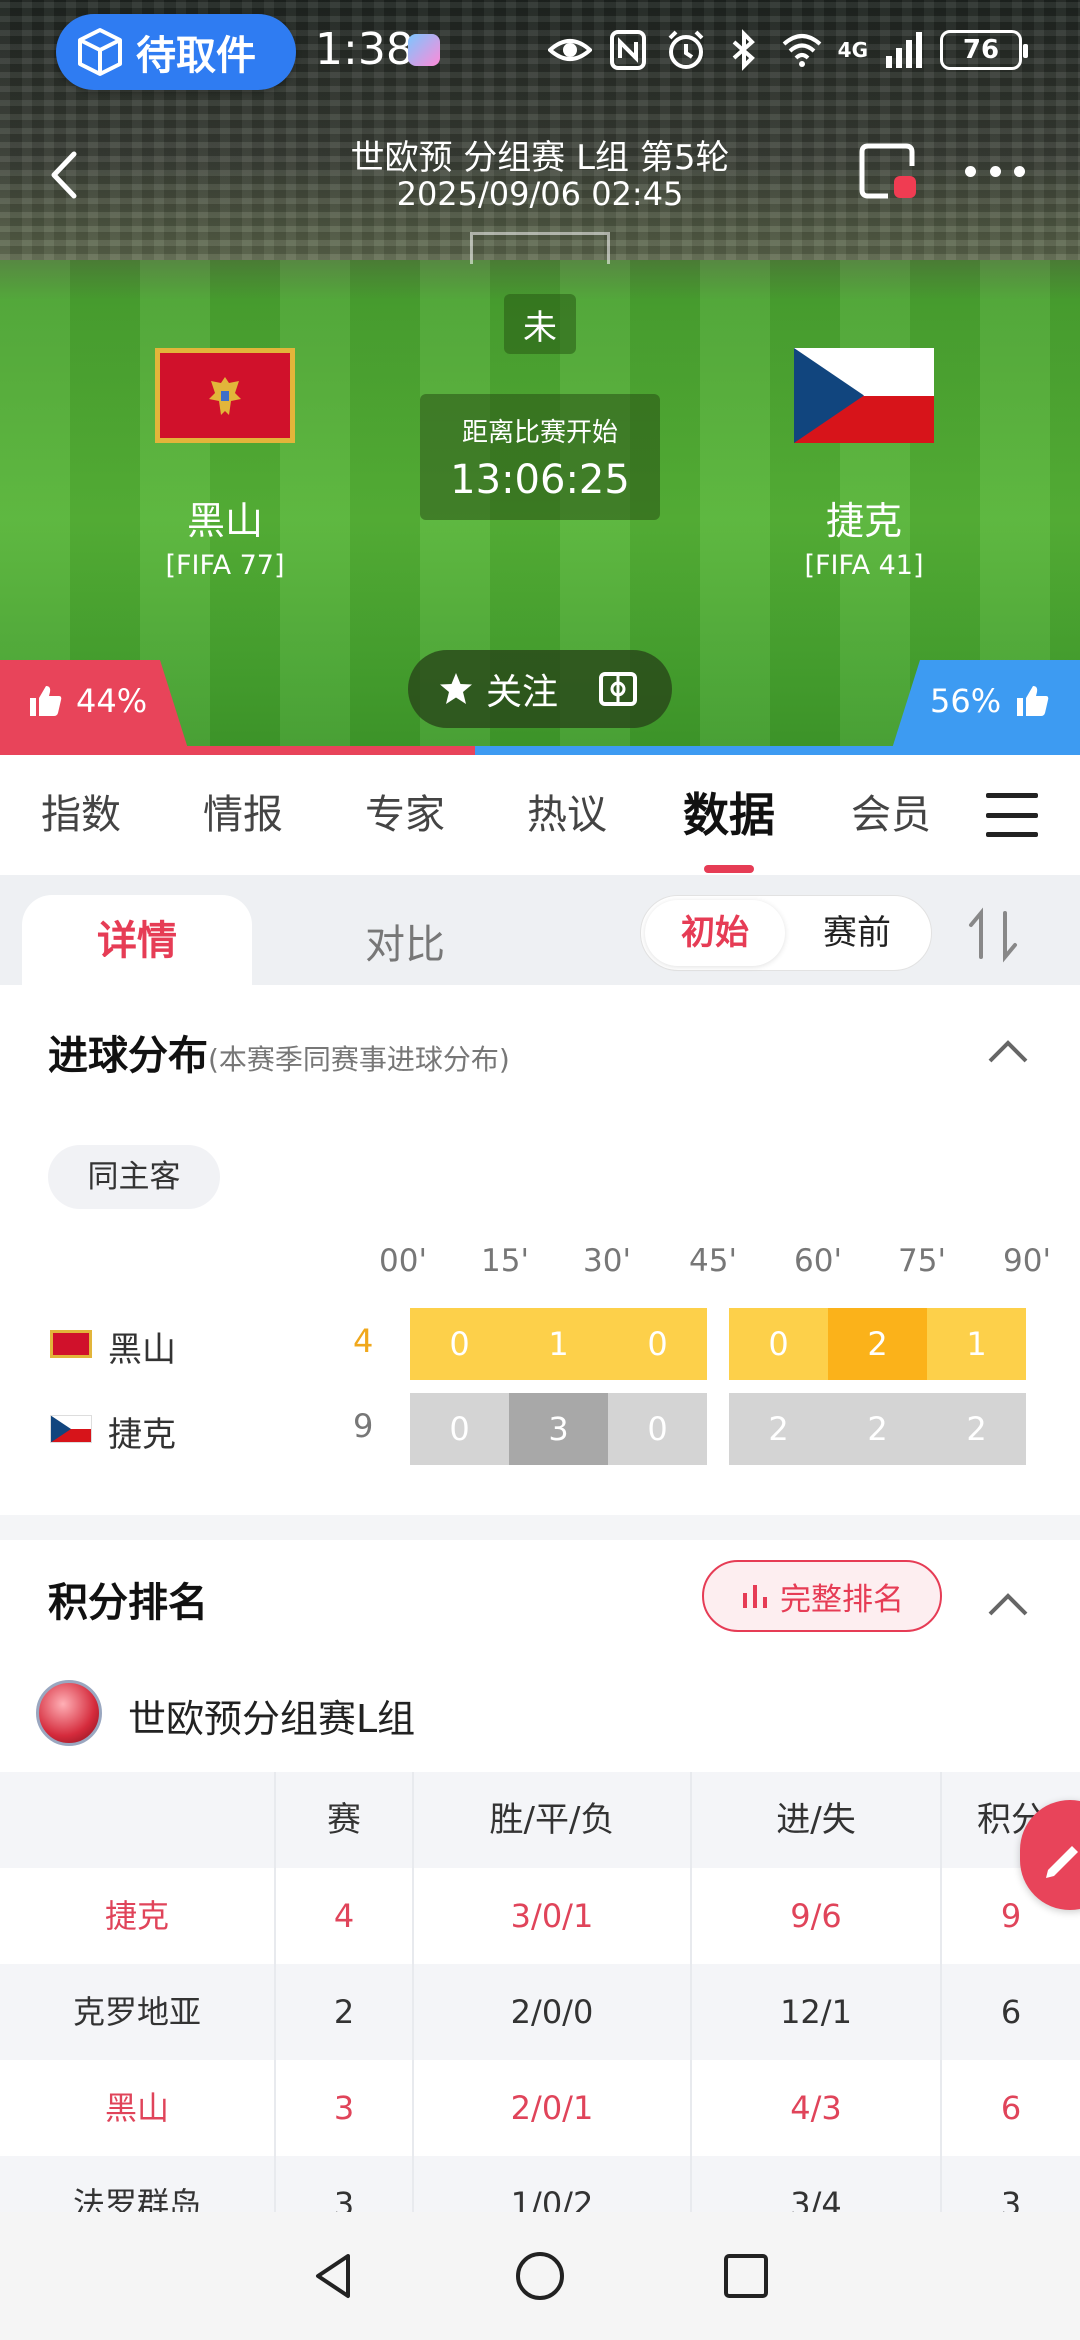  What do you see at coordinates (540, 248) in the screenshot?
I see `goalpost` at bounding box center [540, 248].